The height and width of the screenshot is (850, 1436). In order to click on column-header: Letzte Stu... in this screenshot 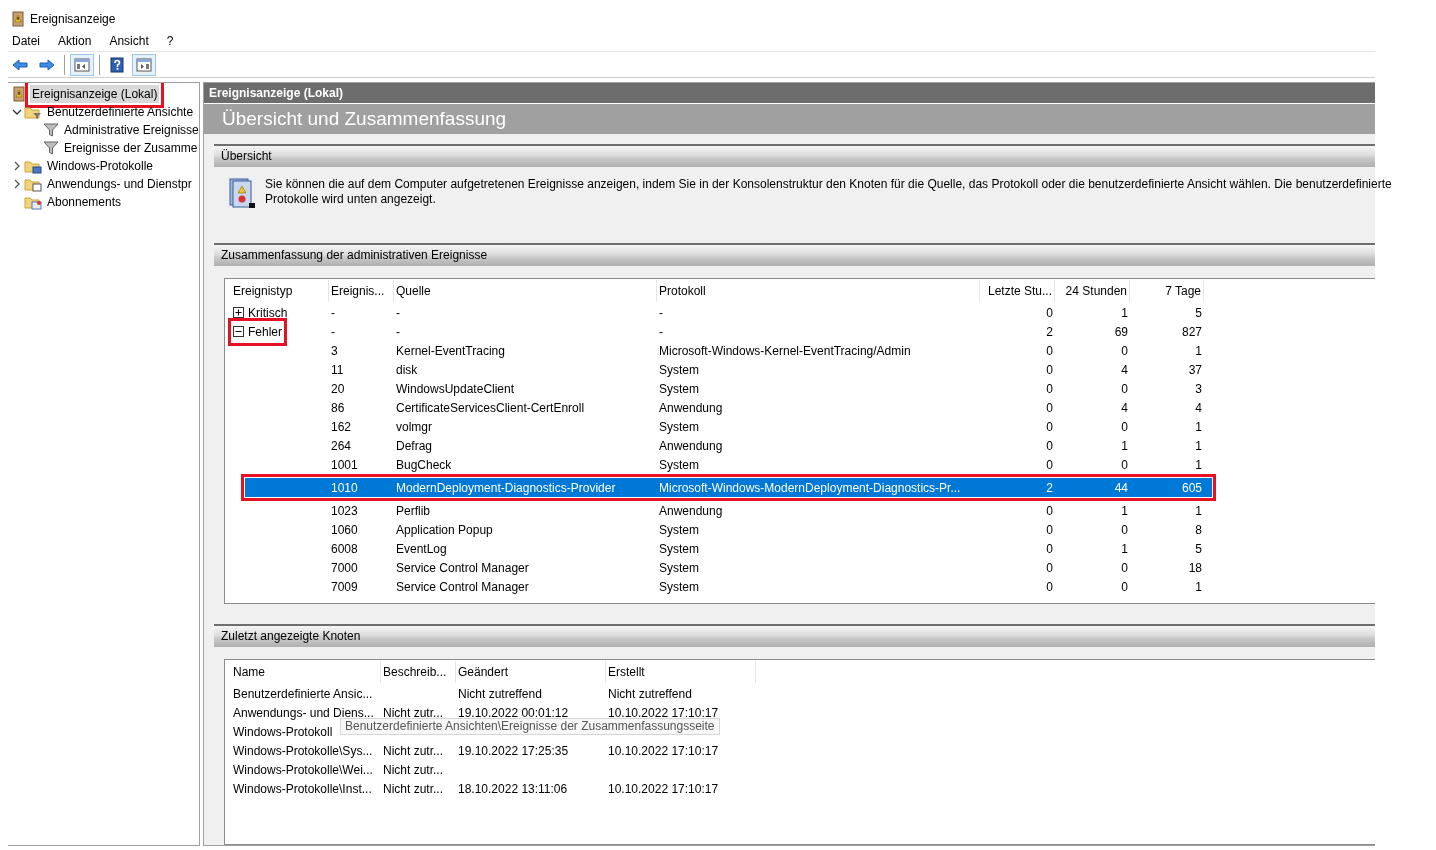, I will do `click(1017, 291)`.